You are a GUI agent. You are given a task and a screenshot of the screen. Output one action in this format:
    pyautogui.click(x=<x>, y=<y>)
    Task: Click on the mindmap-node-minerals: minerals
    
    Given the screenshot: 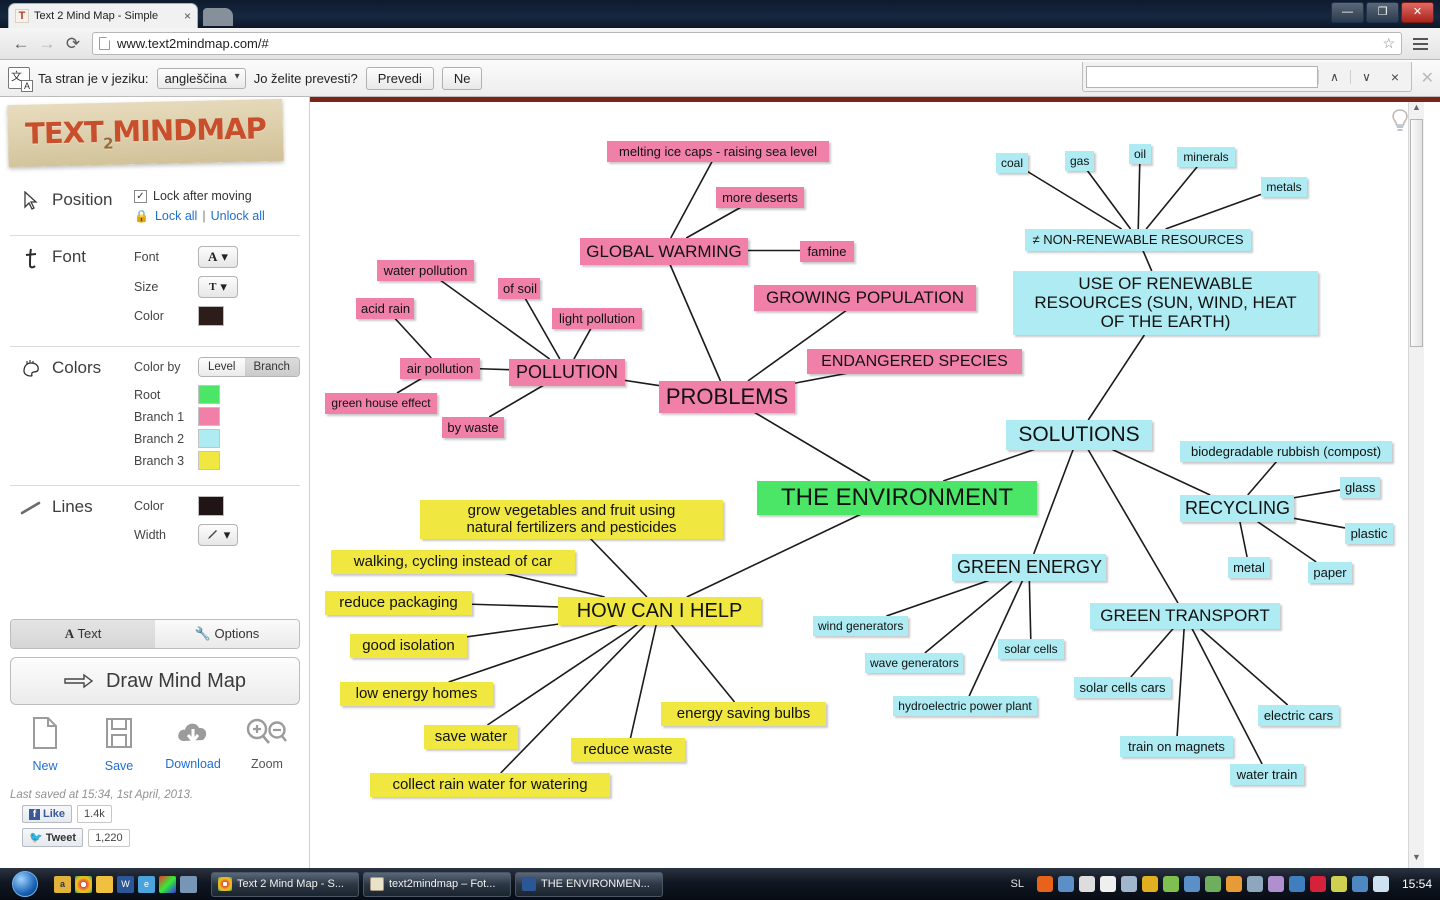 What is the action you would take?
    pyautogui.click(x=1206, y=157)
    